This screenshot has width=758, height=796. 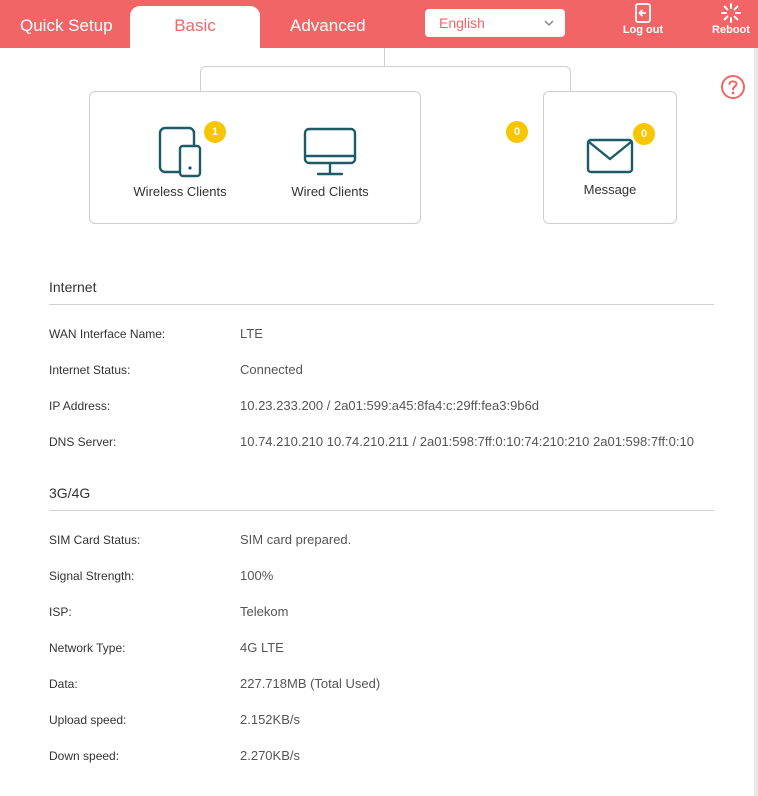 What do you see at coordinates (195, 27) in the screenshot?
I see `tab-basic: Basic` at bounding box center [195, 27].